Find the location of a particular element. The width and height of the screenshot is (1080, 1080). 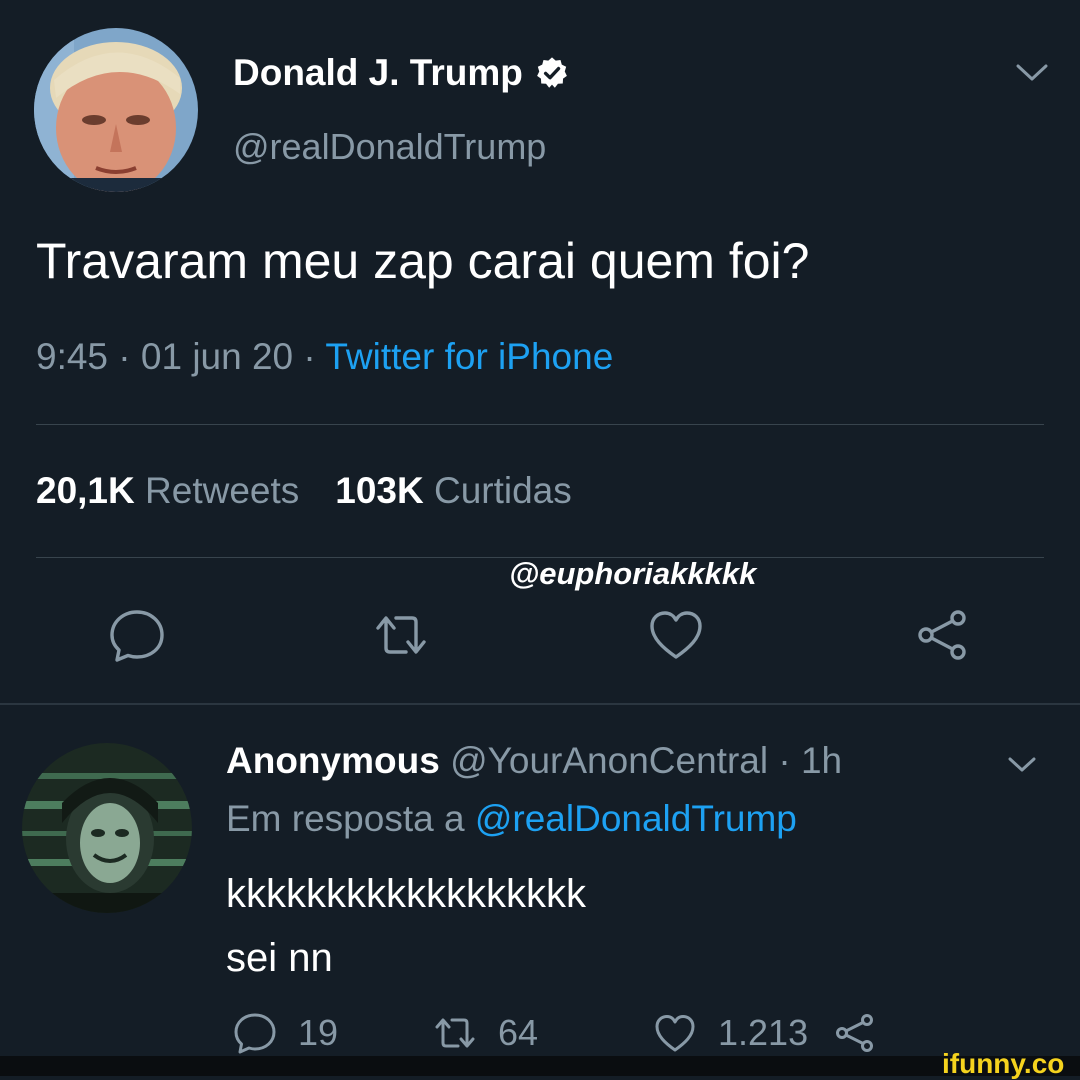

site-watermark: ifunny.co is located at coordinates (1003, 1063).